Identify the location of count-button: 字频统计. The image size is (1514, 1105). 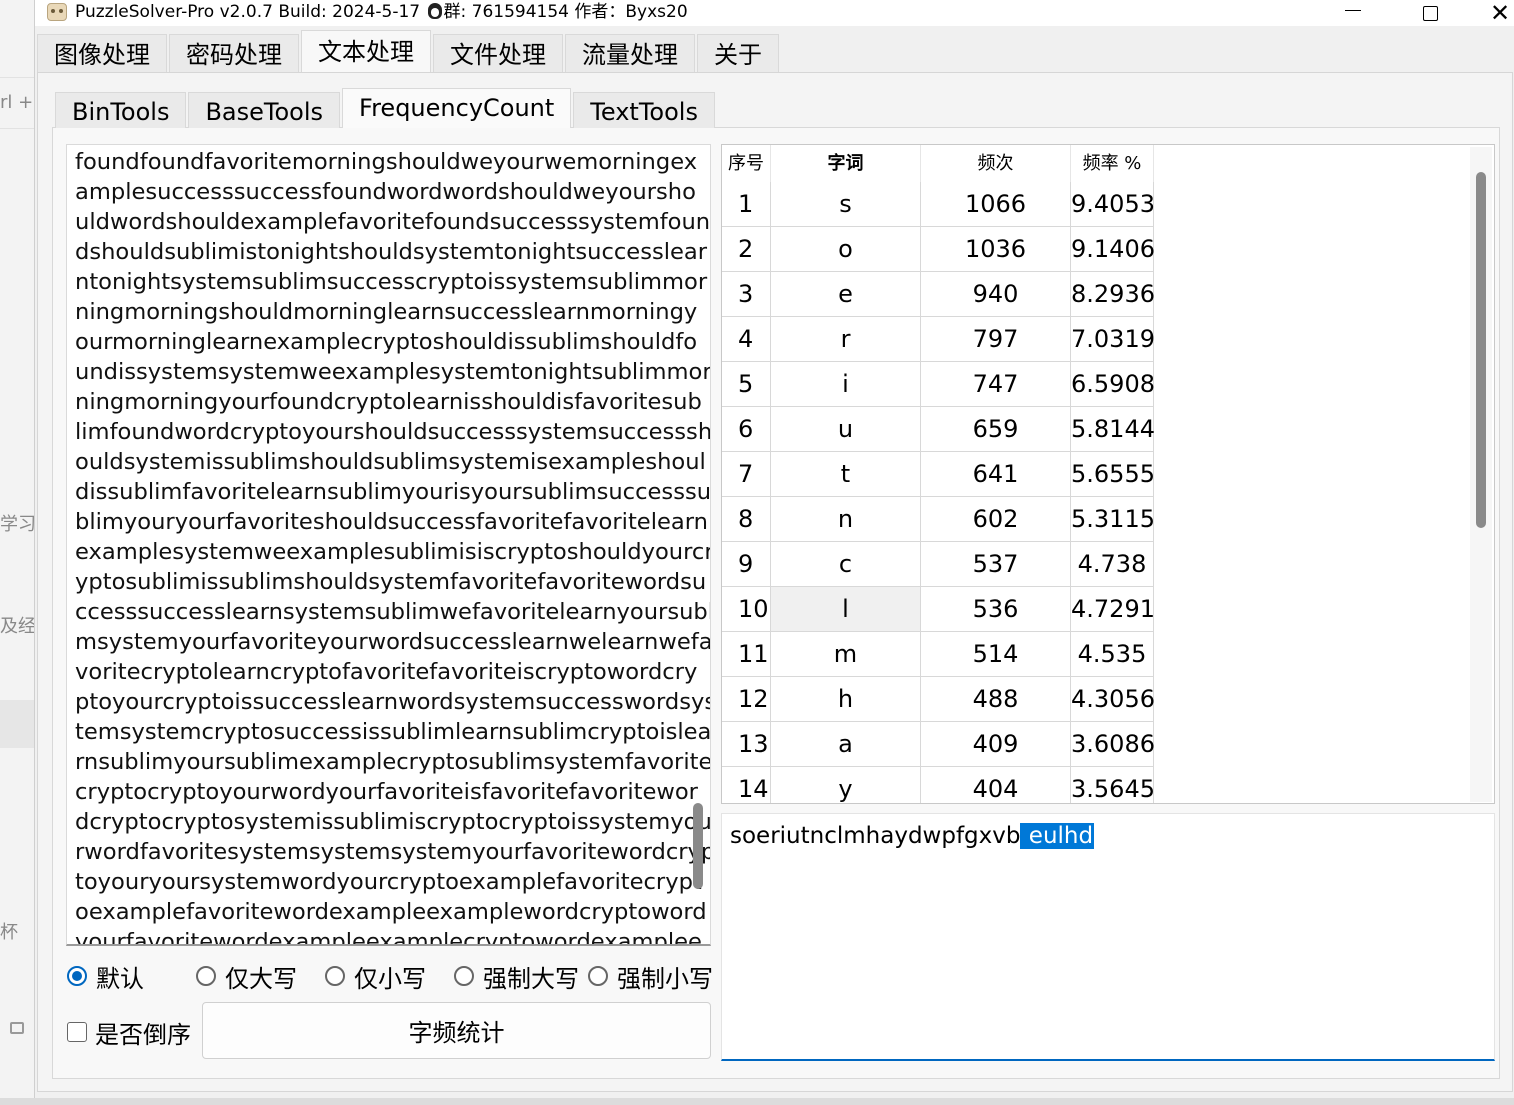
(456, 1030).